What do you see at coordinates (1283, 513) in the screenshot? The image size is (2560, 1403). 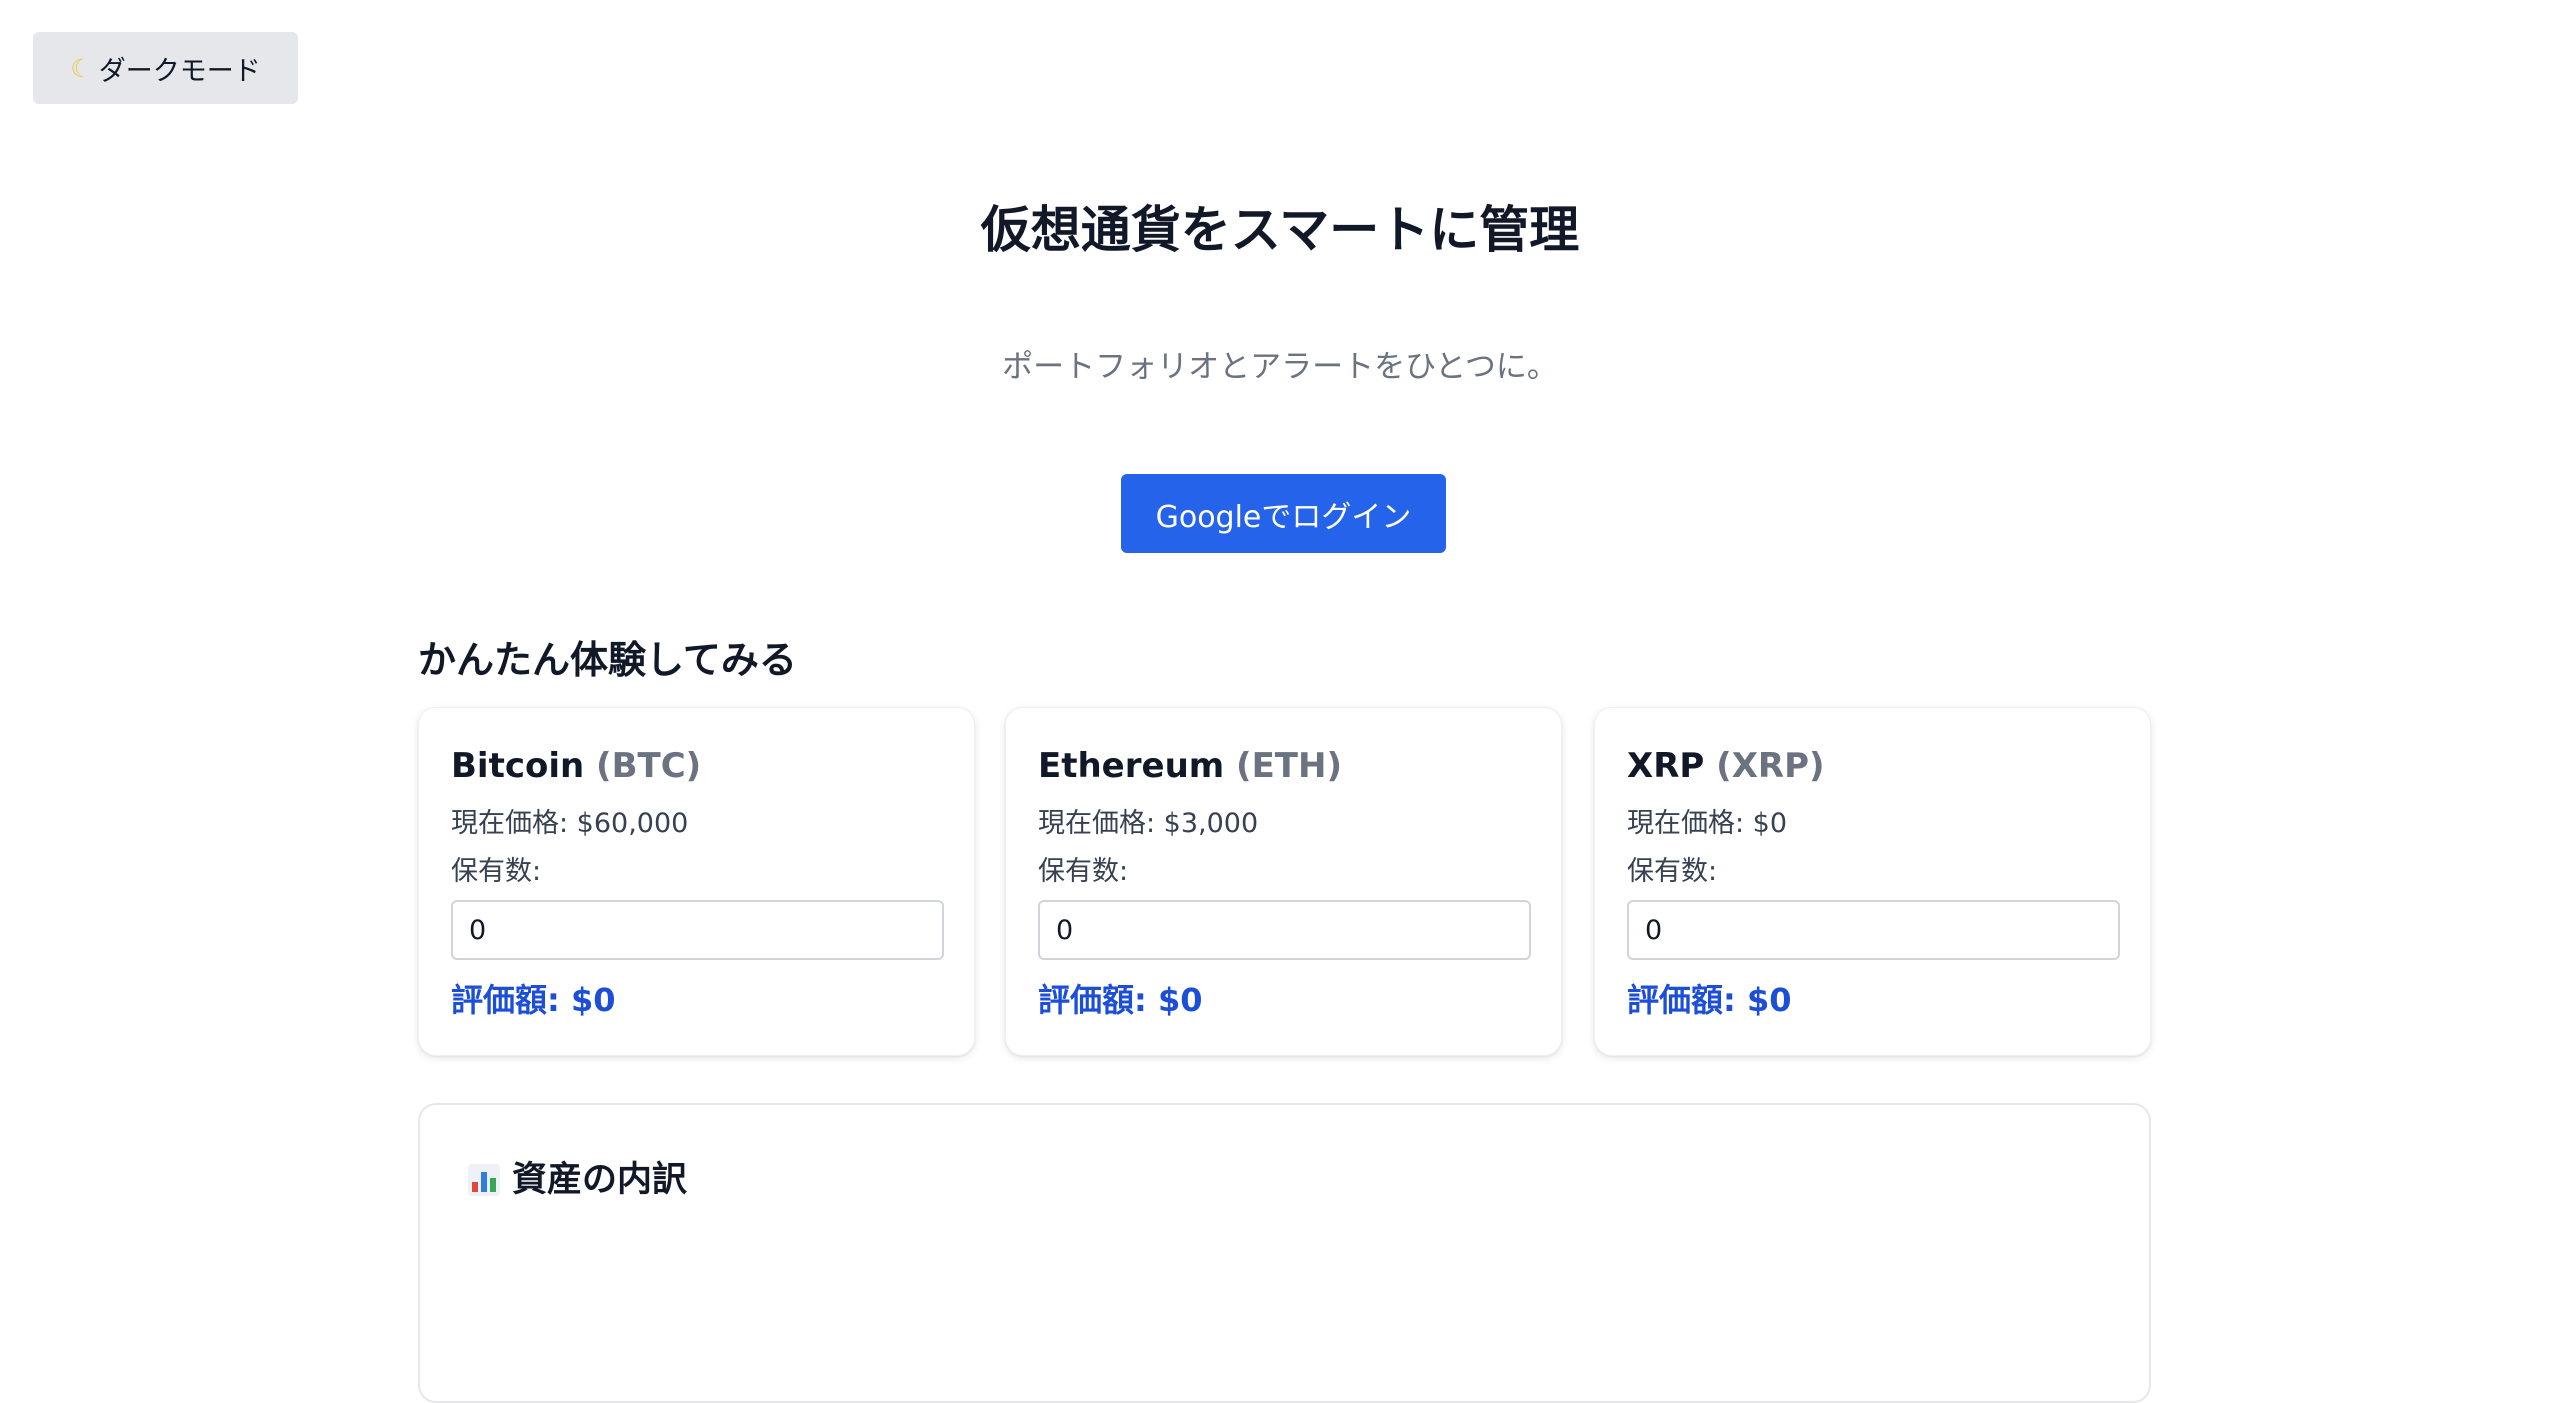 I see `google-login-button: Googleでログイン` at bounding box center [1283, 513].